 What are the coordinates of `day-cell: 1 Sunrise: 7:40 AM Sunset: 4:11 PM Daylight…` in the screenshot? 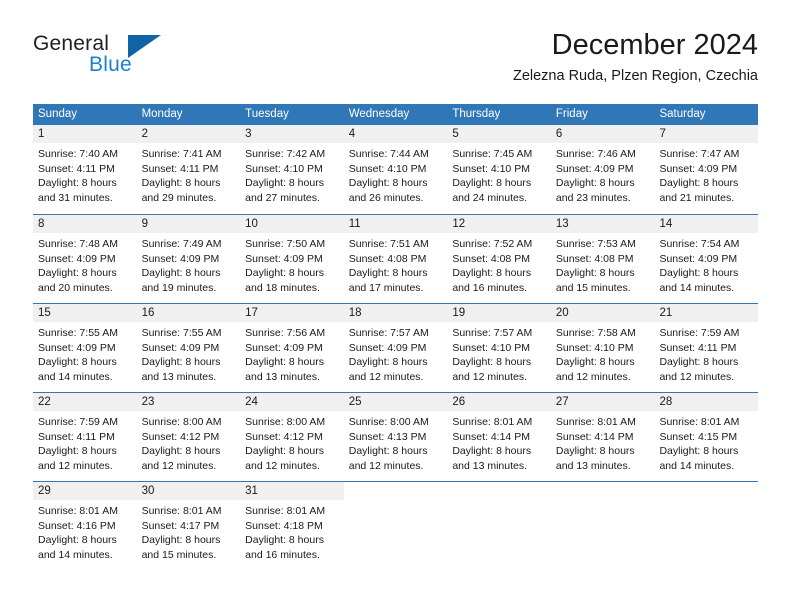 It's located at (85, 169).